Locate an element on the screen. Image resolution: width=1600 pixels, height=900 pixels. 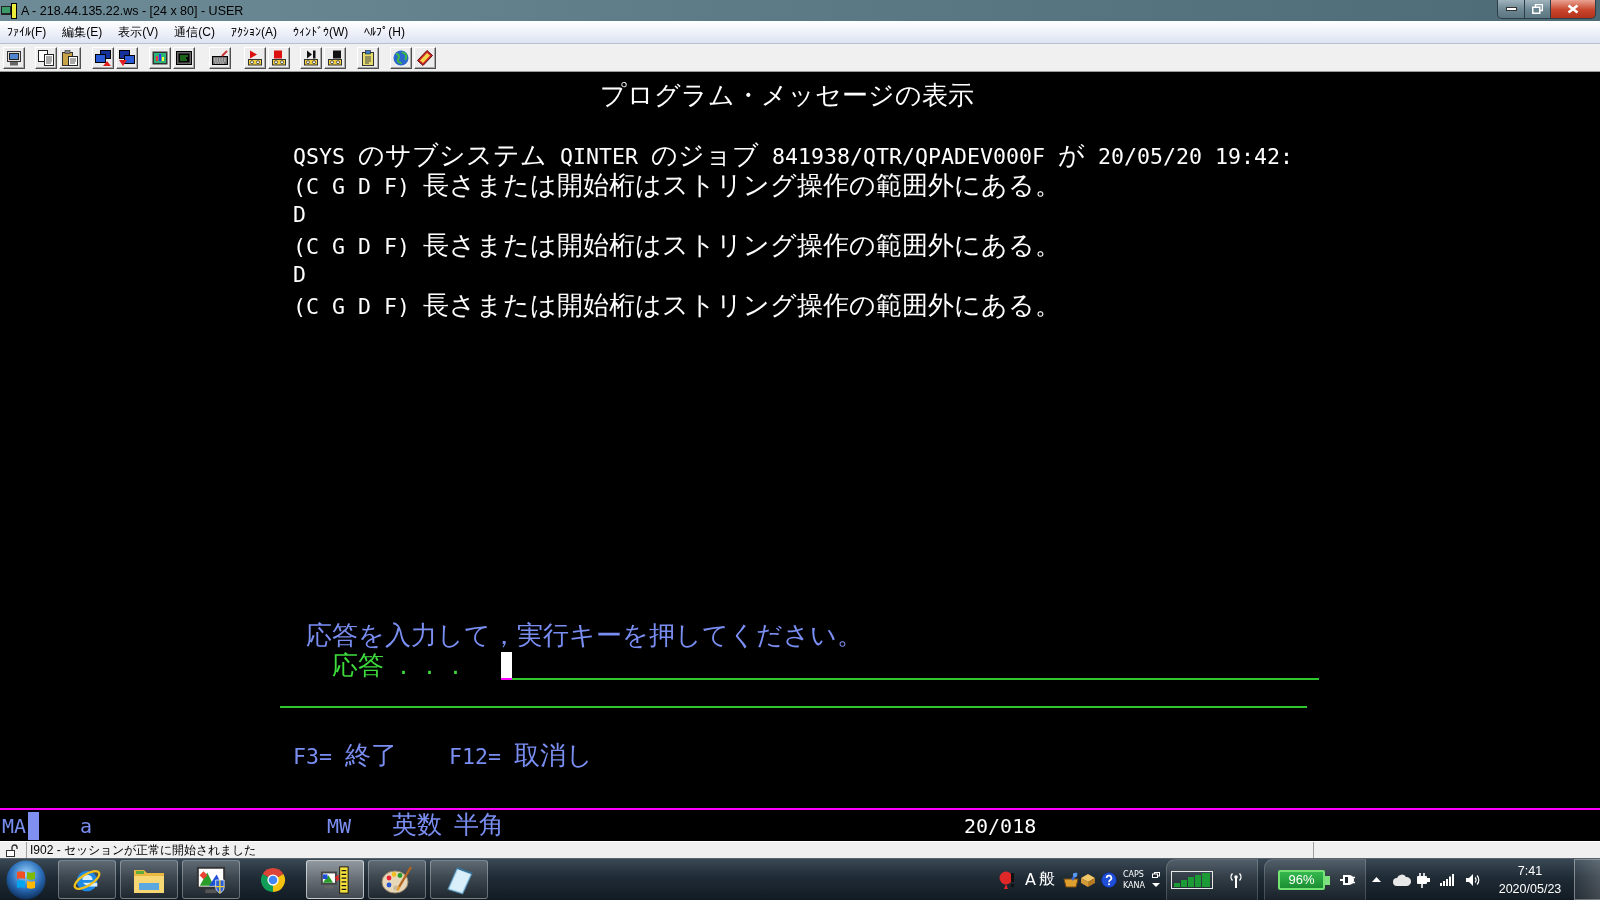
plug-icon is located at coordinates (1347, 880).